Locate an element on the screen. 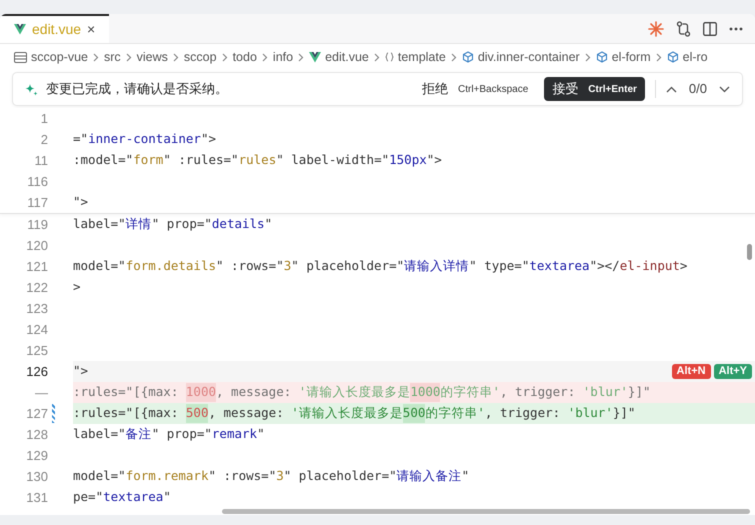  line-number: 127 is located at coordinates (36, 413).